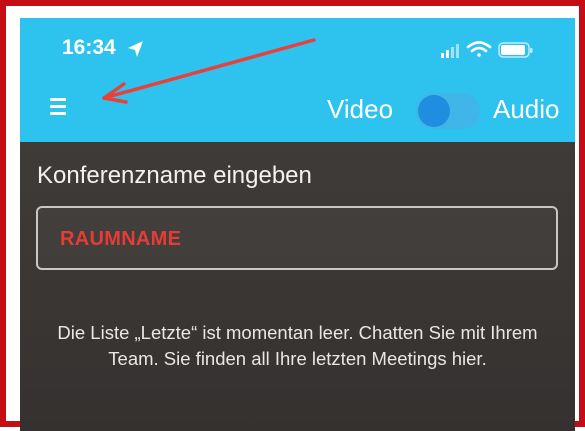 This screenshot has height=431, width=585. What do you see at coordinates (479, 49) in the screenshot?
I see `wifi-icon` at bounding box center [479, 49].